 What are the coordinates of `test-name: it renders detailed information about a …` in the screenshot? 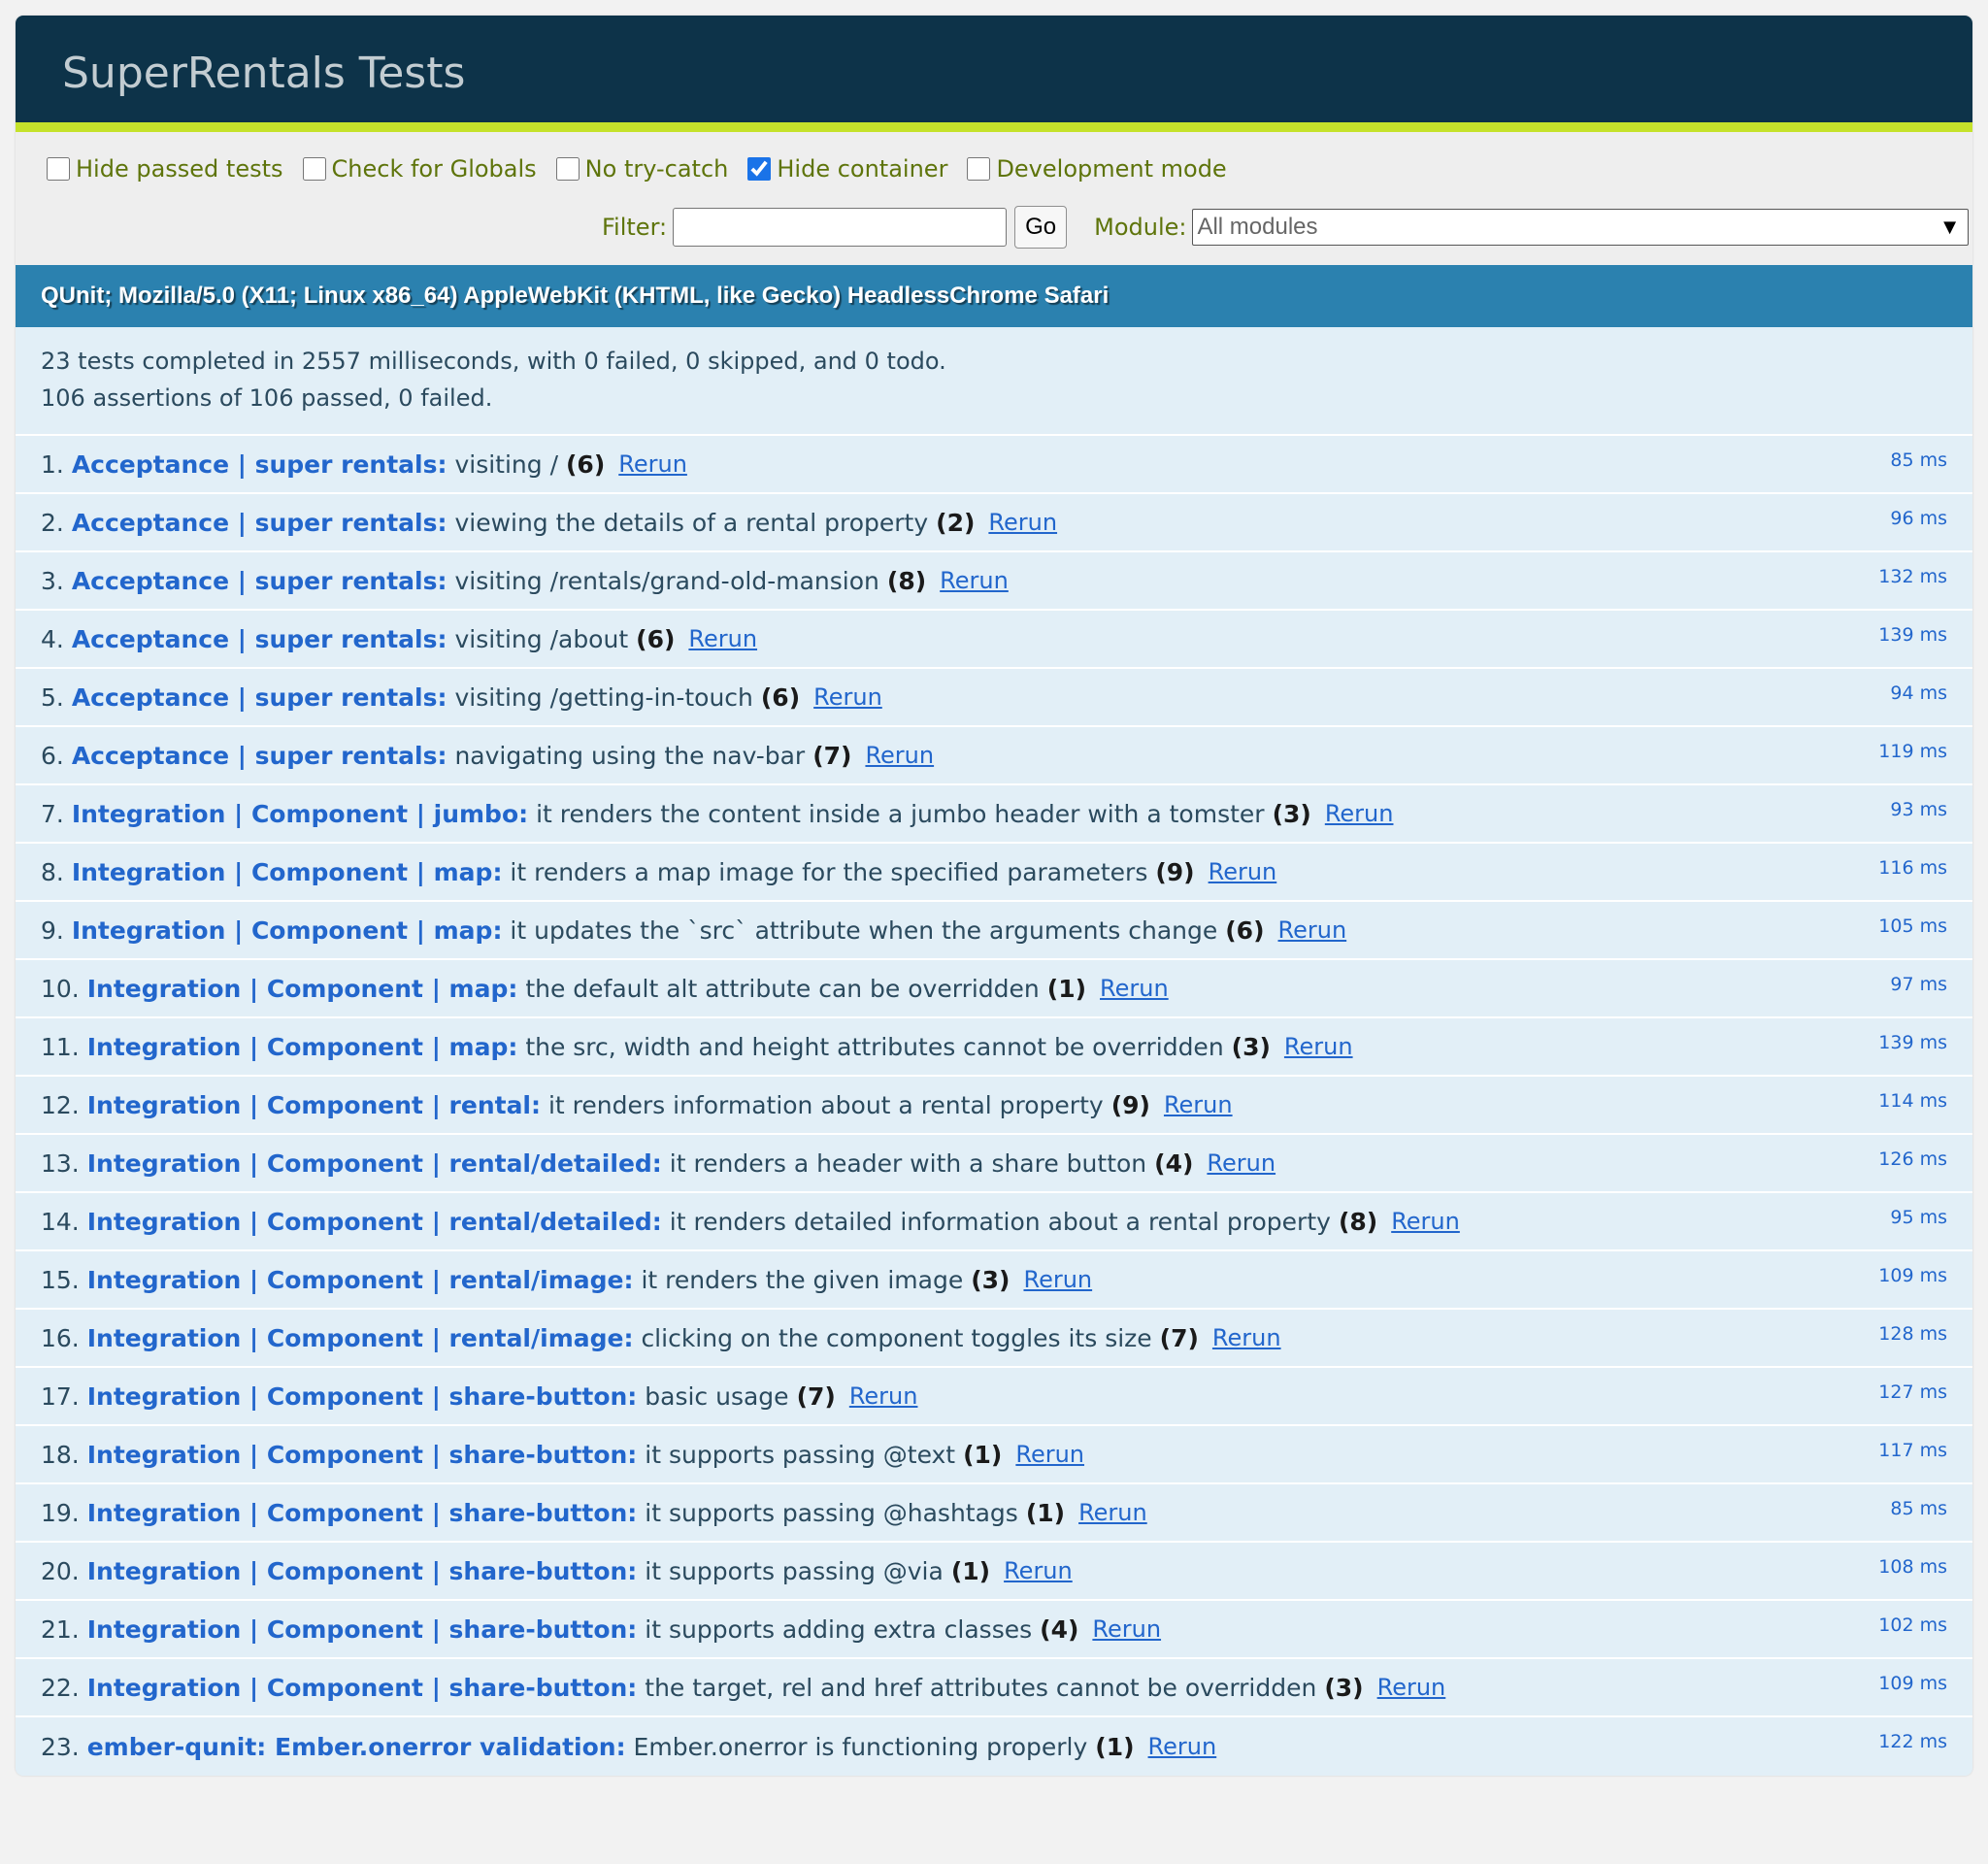 It's located at (1001, 1222).